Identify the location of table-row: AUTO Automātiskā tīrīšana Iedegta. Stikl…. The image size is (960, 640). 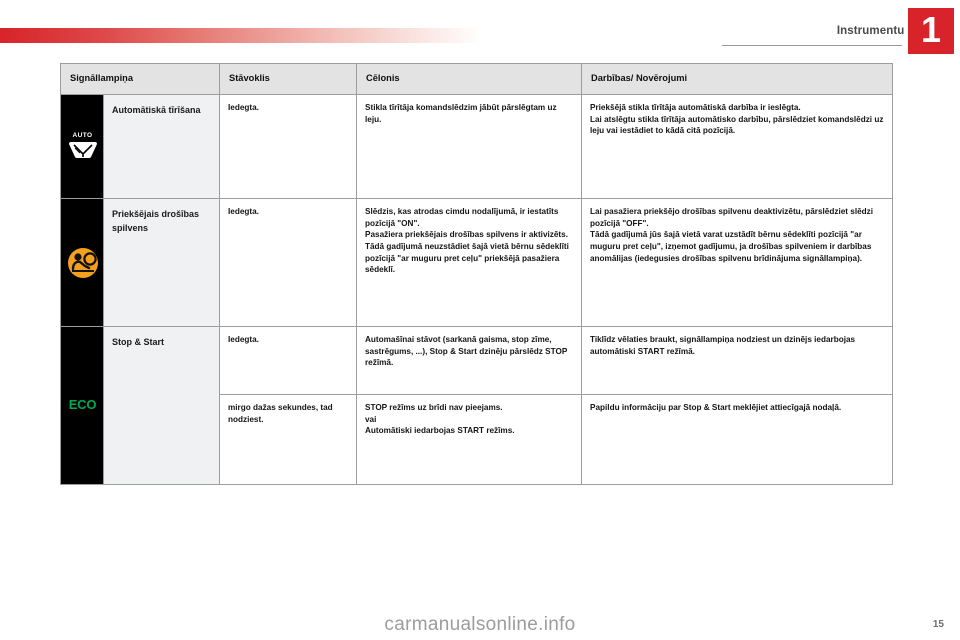
(476, 146).